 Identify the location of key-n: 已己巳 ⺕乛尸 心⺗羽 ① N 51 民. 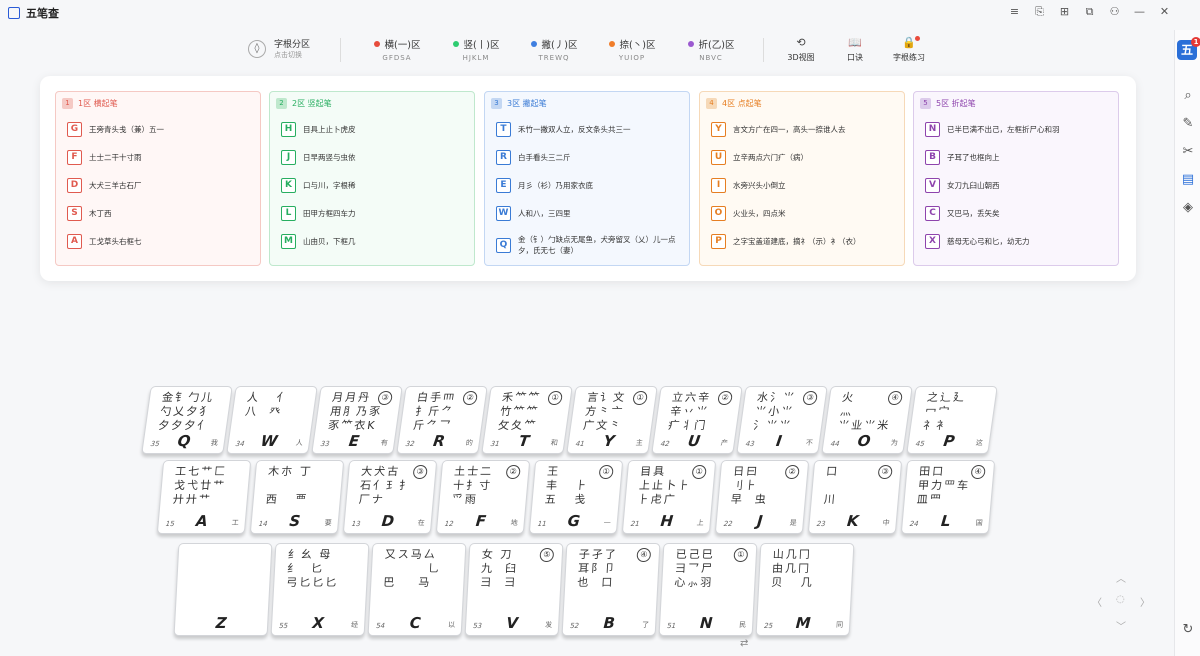
(708, 589).